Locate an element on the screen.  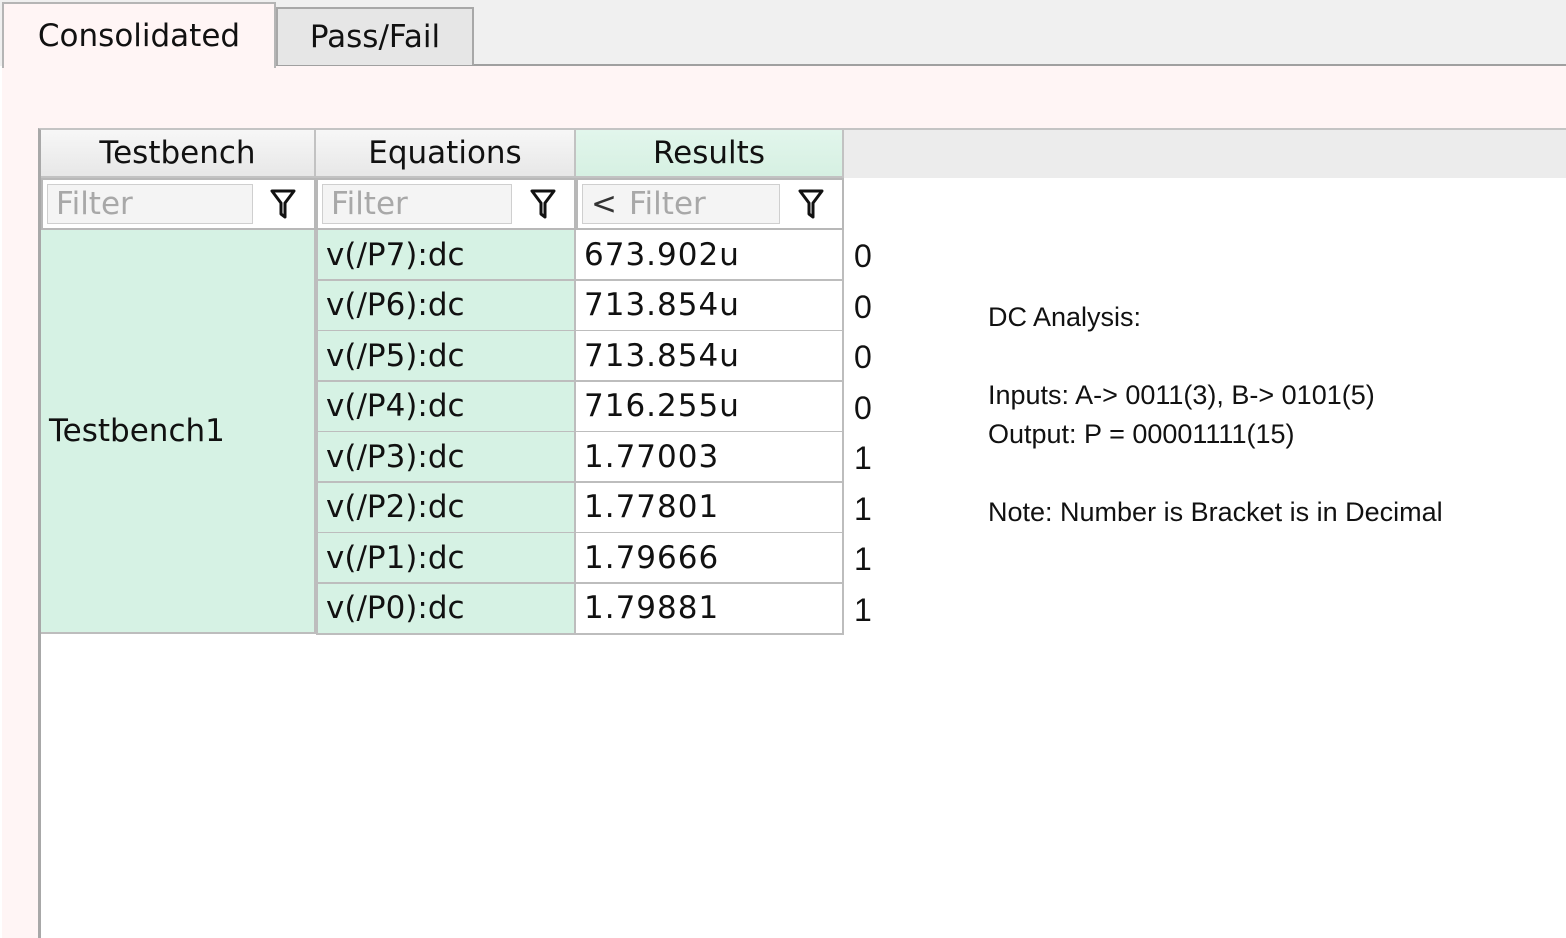
tab-pass-fail: Pass/Fail is located at coordinates (375, 36).